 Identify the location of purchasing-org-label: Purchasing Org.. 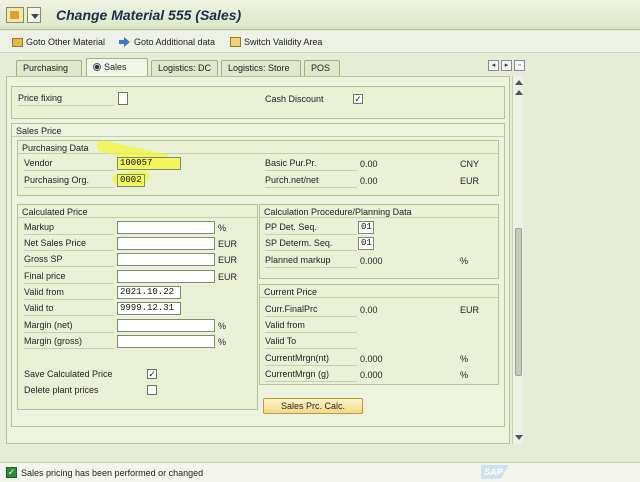
(69, 181).